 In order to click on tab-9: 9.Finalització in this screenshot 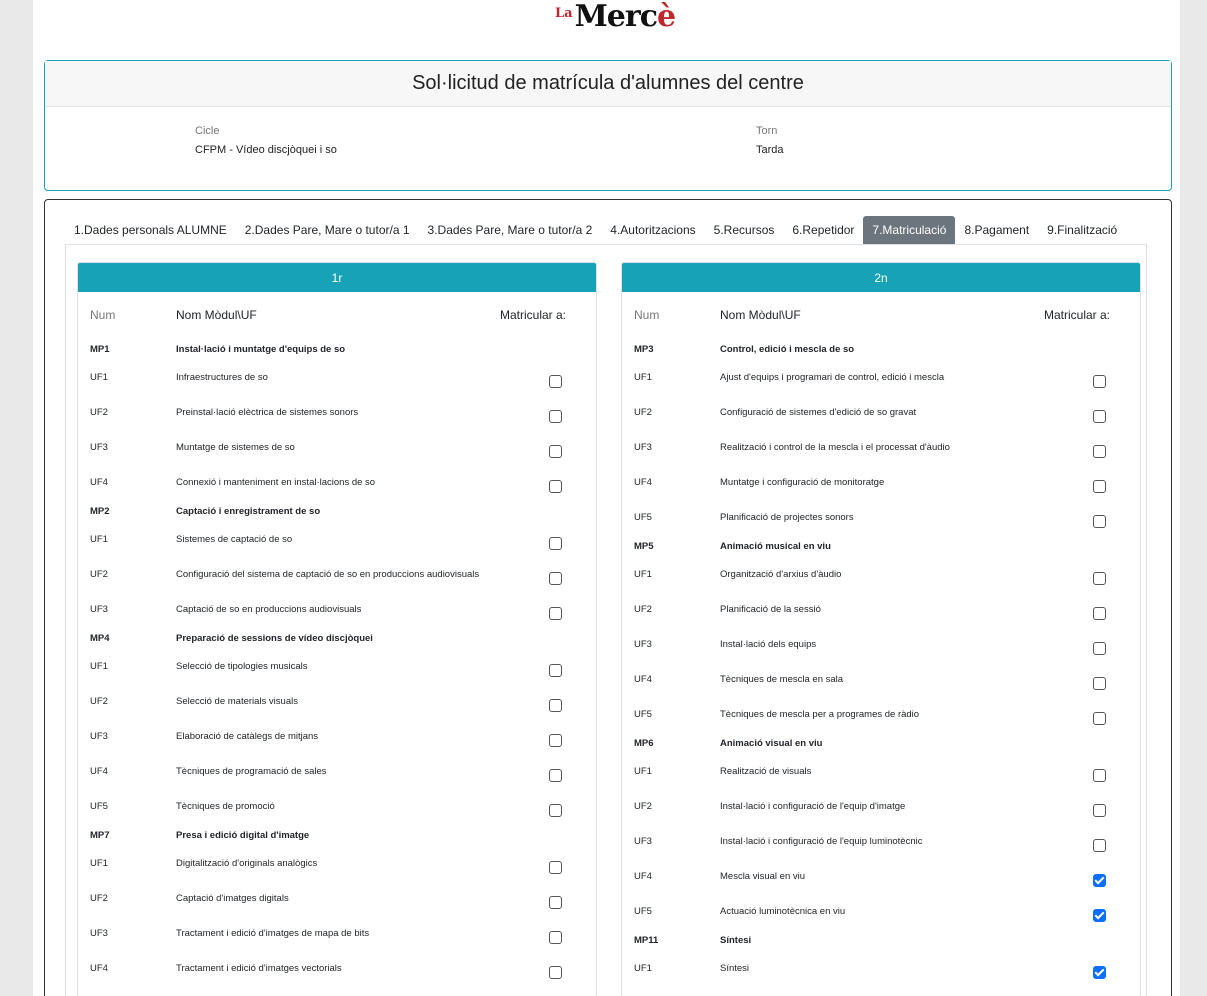, I will do `click(1082, 230)`.